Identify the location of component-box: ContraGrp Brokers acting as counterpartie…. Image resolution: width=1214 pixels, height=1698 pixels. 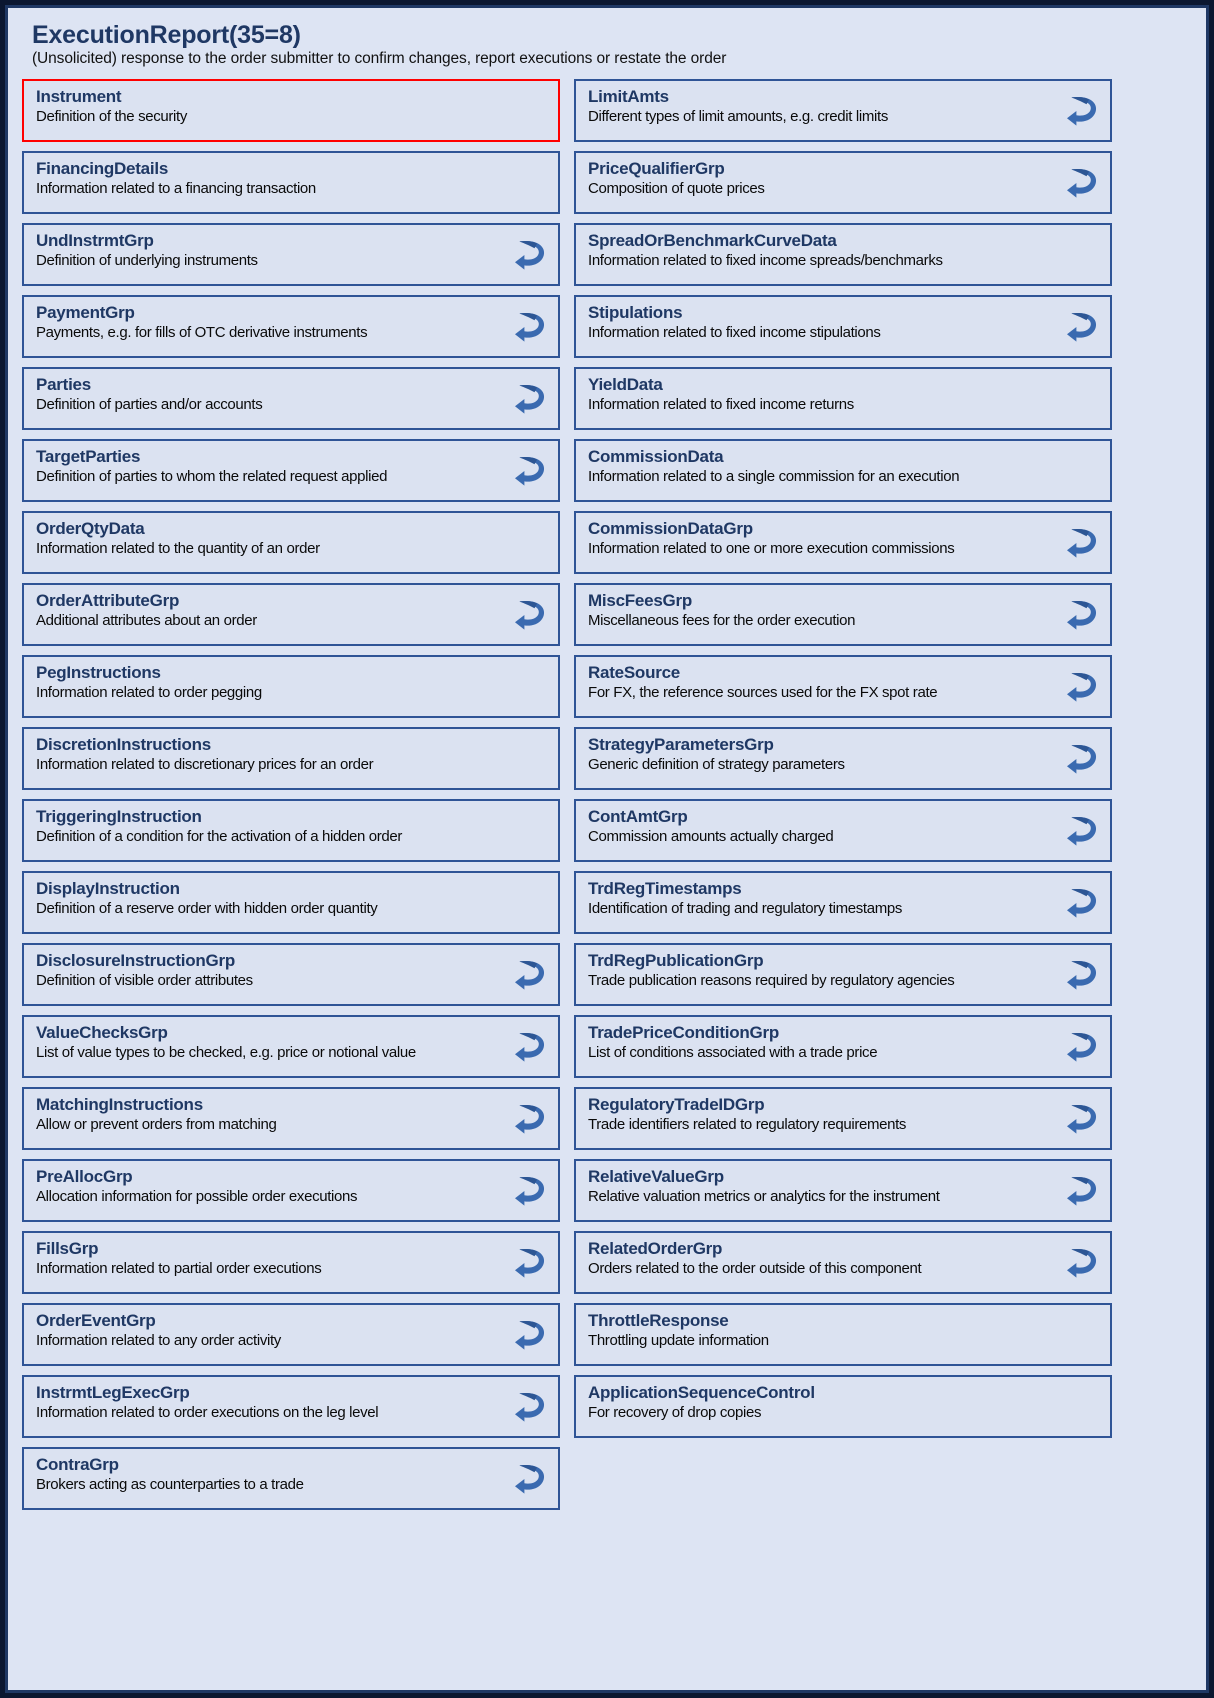
(291, 1479).